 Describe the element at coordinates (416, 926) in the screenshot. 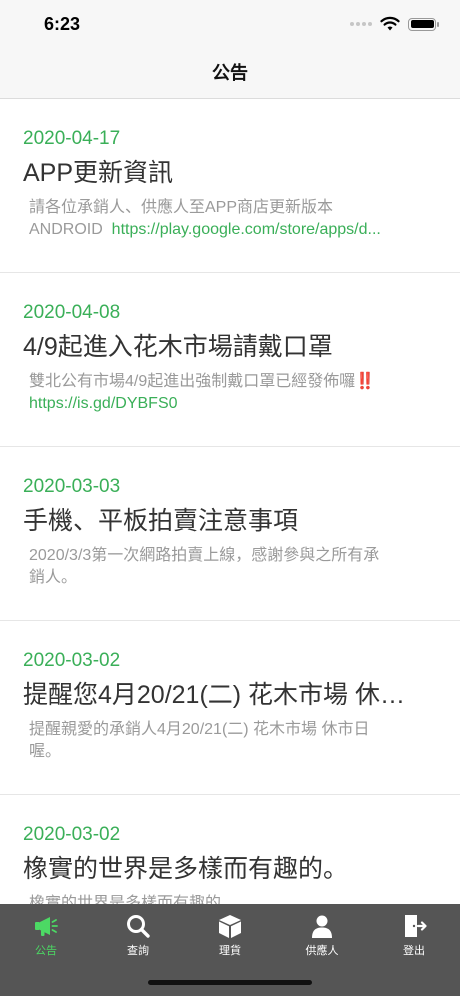

I see `logout-icon` at that location.